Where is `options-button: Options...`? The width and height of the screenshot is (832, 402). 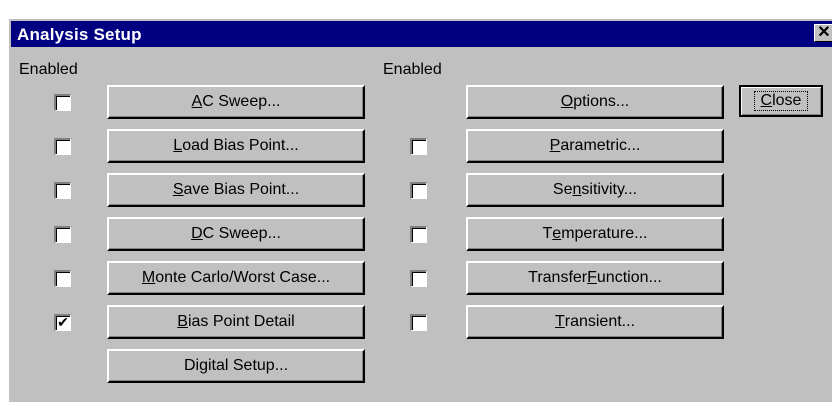
options-button: Options... is located at coordinates (595, 102).